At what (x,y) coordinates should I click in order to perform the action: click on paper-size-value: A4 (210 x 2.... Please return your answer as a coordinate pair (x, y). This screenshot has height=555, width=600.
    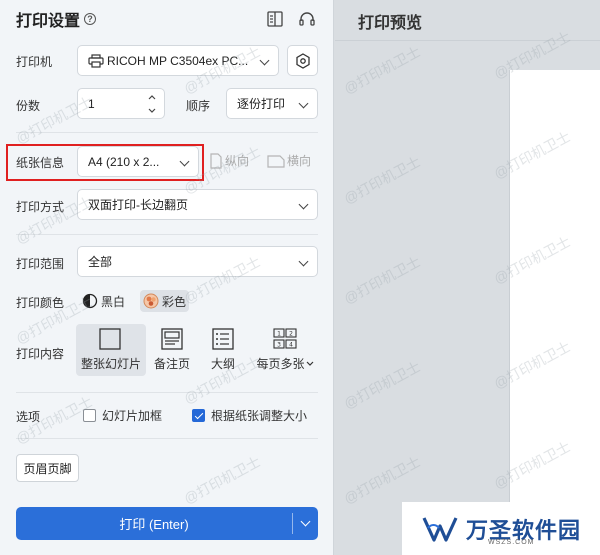
    Looking at the image, I should click on (124, 161).